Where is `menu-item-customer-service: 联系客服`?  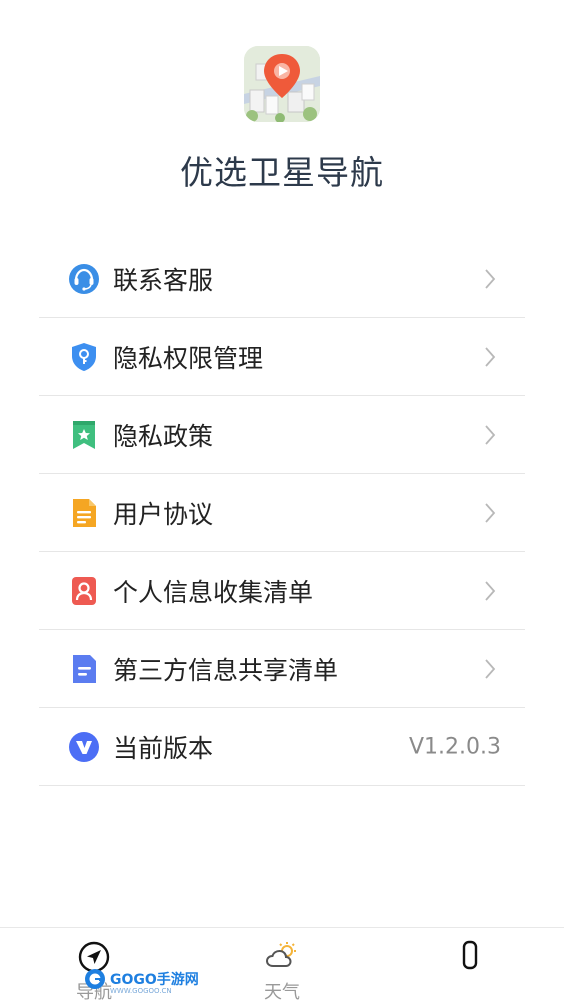 menu-item-customer-service: 联系客服 is located at coordinates (282, 279).